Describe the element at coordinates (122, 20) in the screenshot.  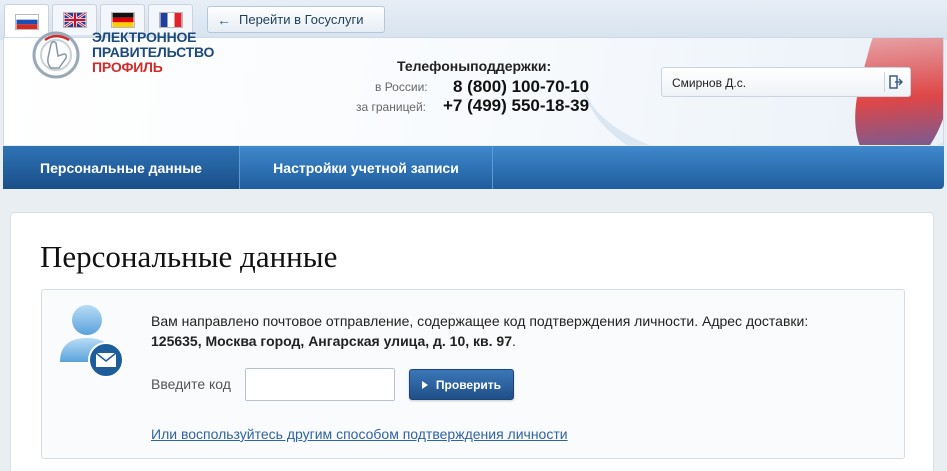
I see `de-flag-icon` at that location.